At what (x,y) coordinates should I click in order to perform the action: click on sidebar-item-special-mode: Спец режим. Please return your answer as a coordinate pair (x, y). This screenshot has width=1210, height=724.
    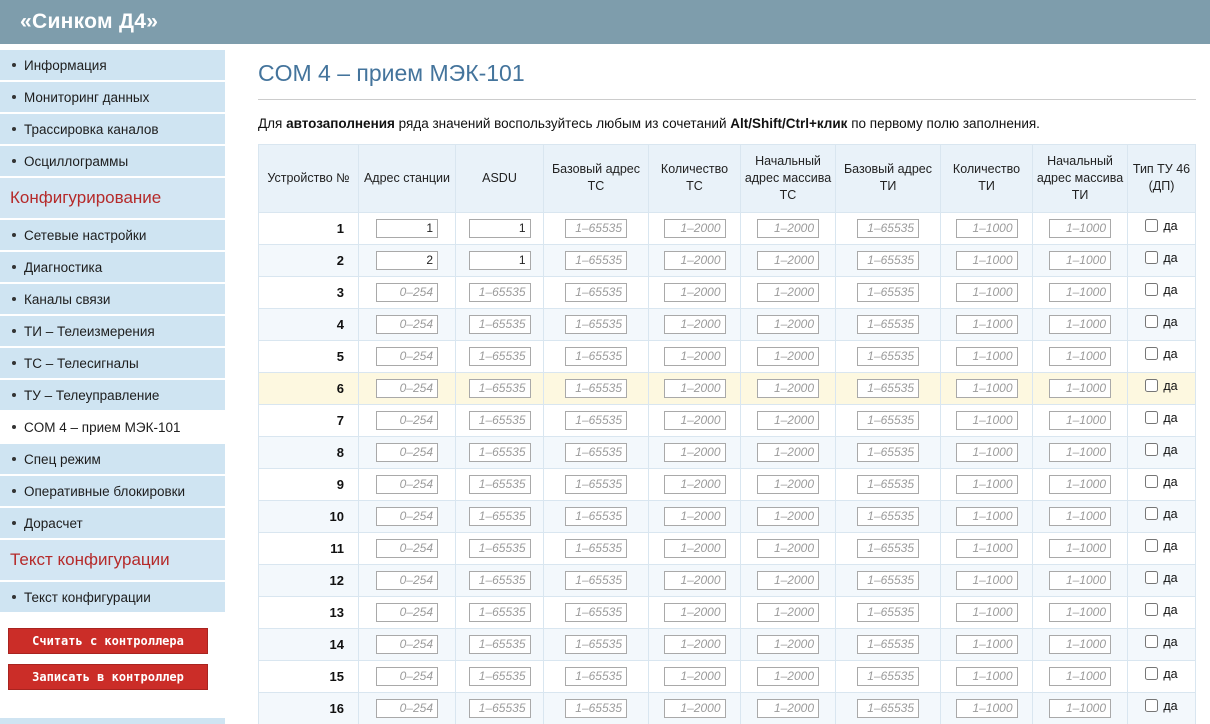
    Looking at the image, I should click on (112, 459).